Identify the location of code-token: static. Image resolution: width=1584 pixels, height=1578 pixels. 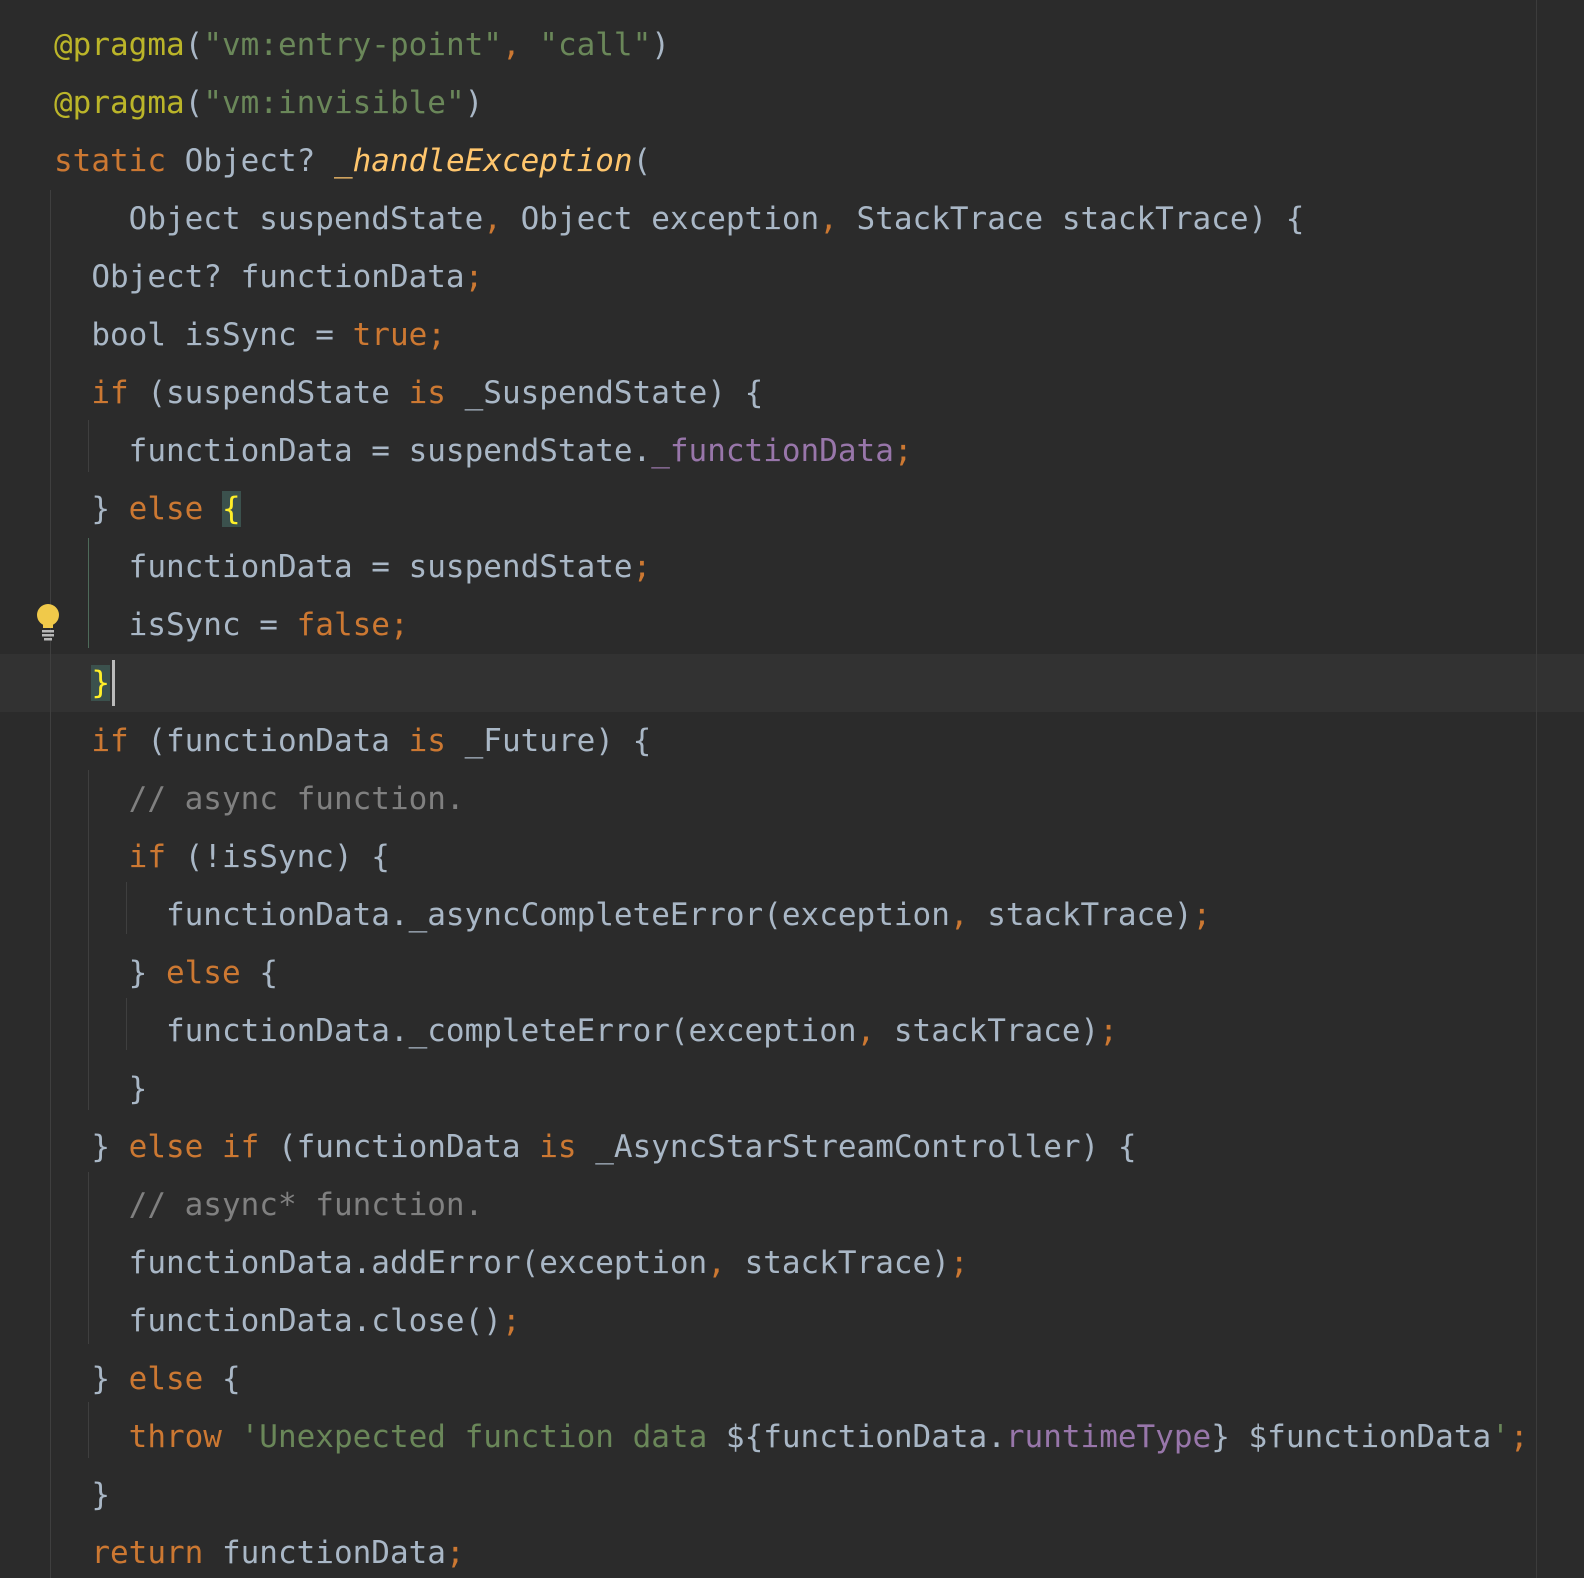
(119, 161).